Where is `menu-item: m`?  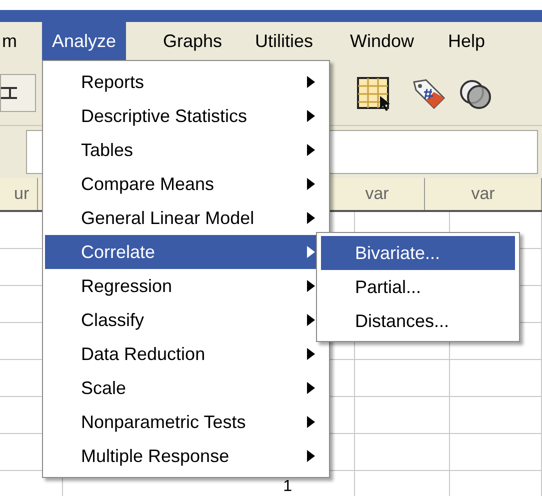
menu-item: m is located at coordinates (13, 41).